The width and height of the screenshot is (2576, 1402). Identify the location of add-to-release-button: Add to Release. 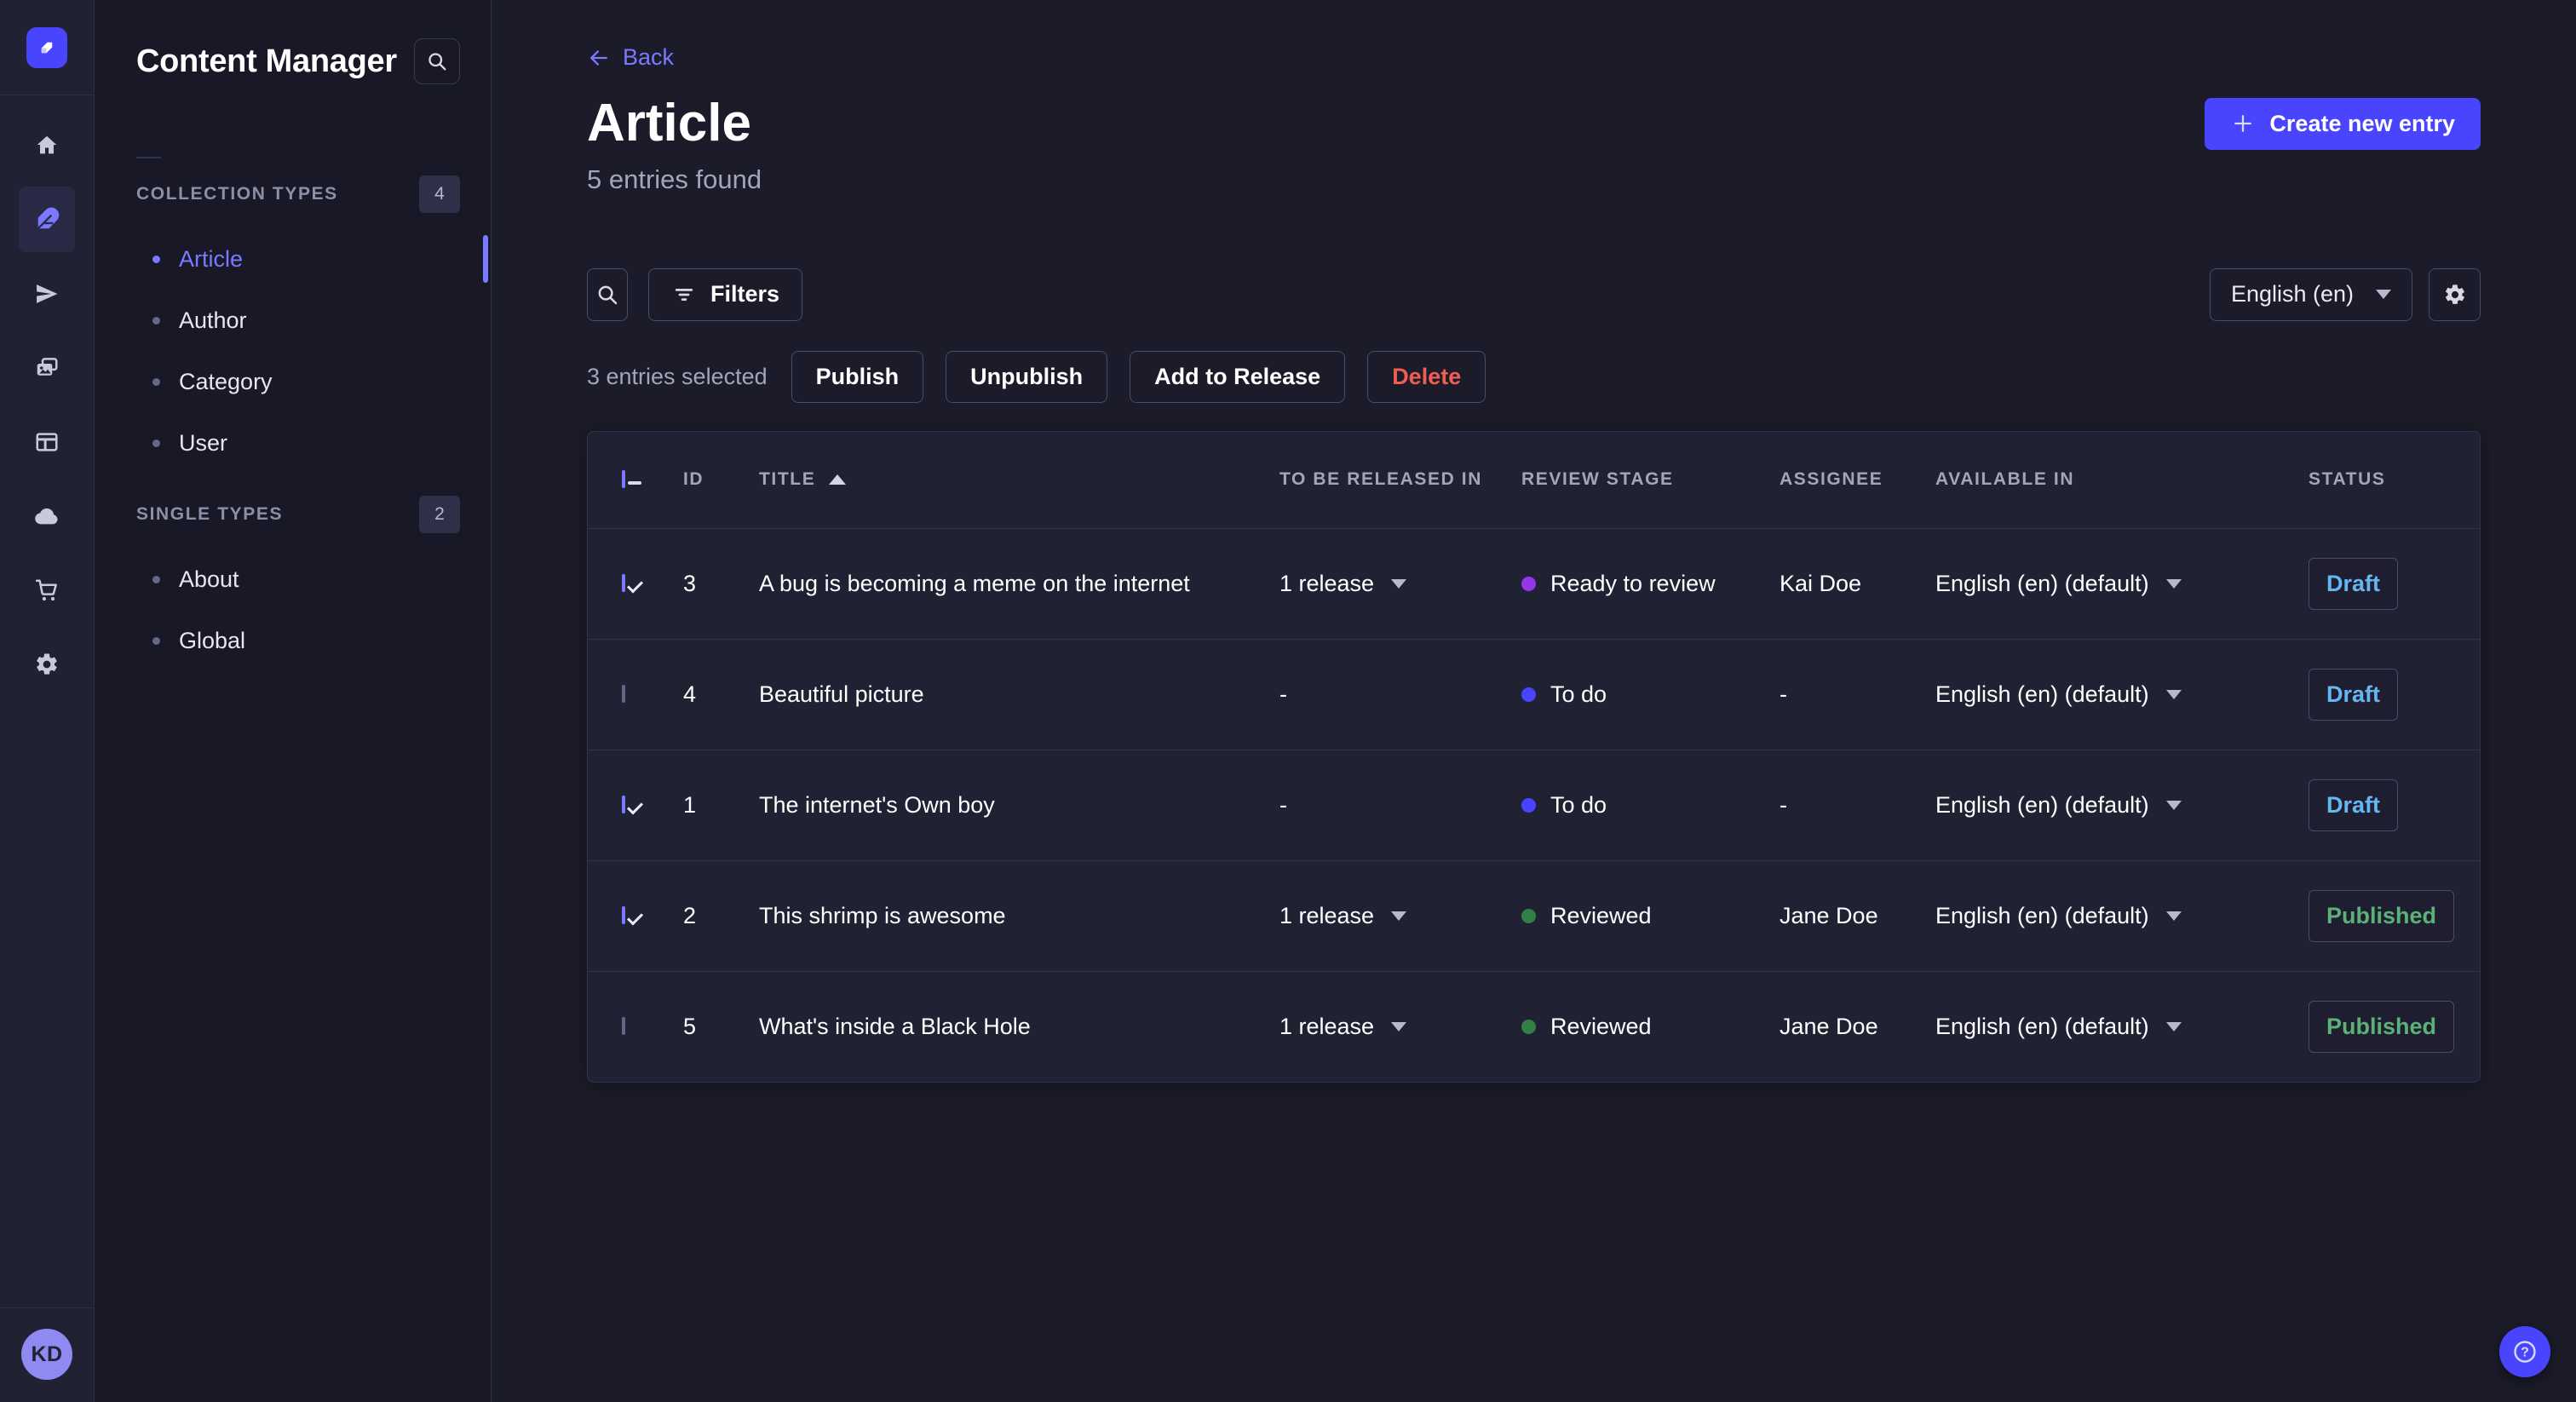
(1238, 376).